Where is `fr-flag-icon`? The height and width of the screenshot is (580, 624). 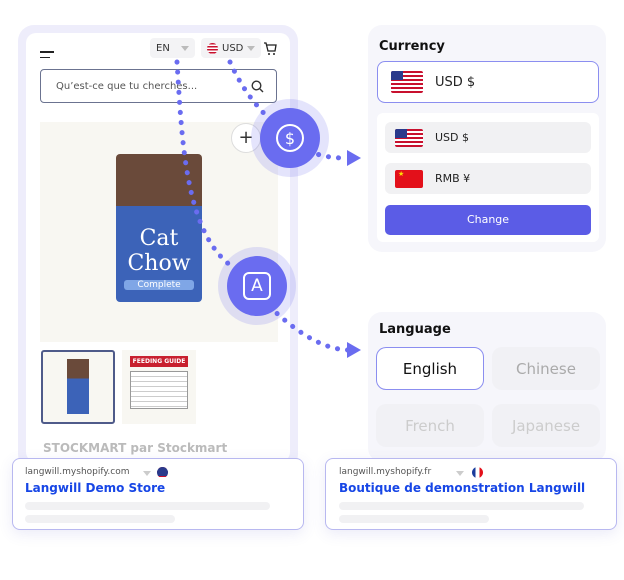
fr-flag-icon is located at coordinates (477, 472).